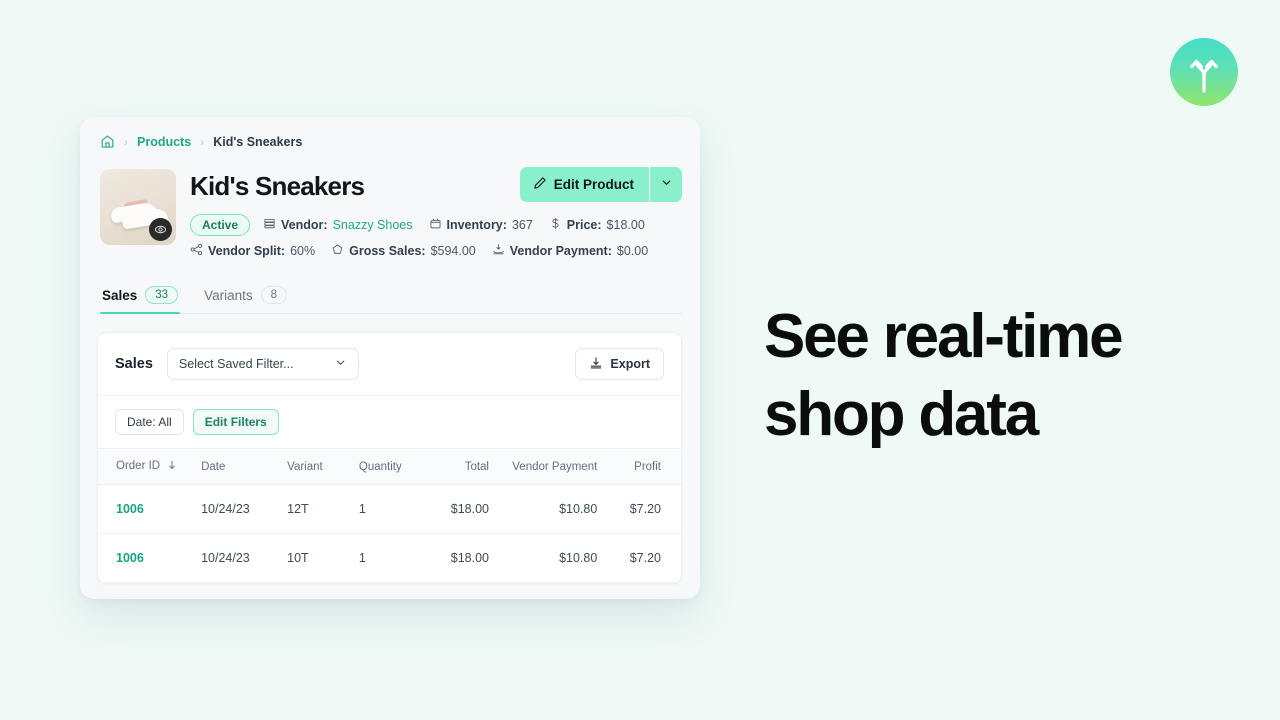 This screenshot has width=1280, height=720. Describe the element at coordinates (498, 251) in the screenshot. I see `vendor-payment-icon` at that location.